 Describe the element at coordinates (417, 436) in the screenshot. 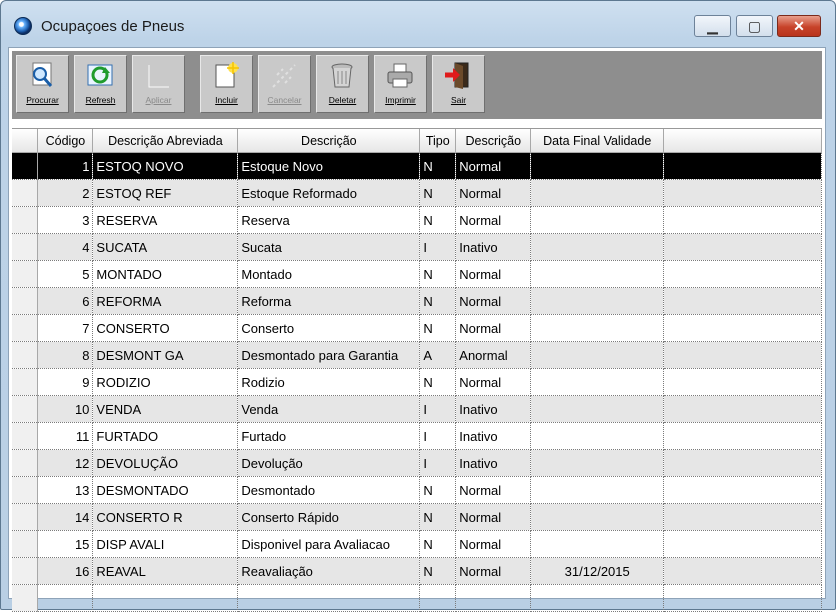

I see `table-row: 11 FURTADO Furtado I Inativo` at that location.